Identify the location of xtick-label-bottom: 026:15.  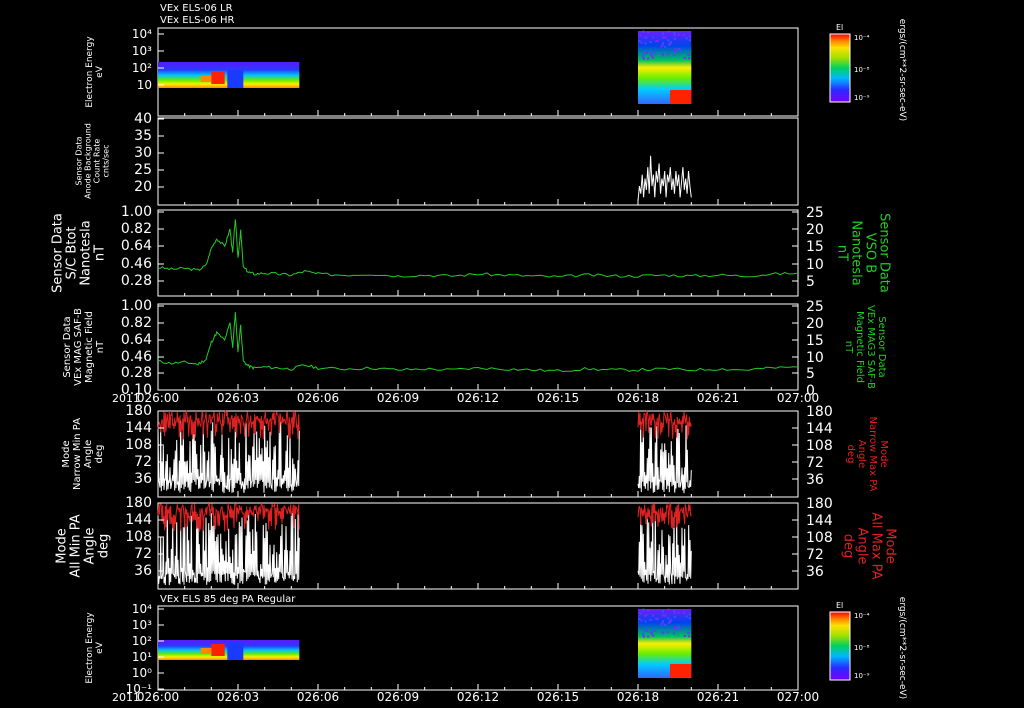
(558, 697).